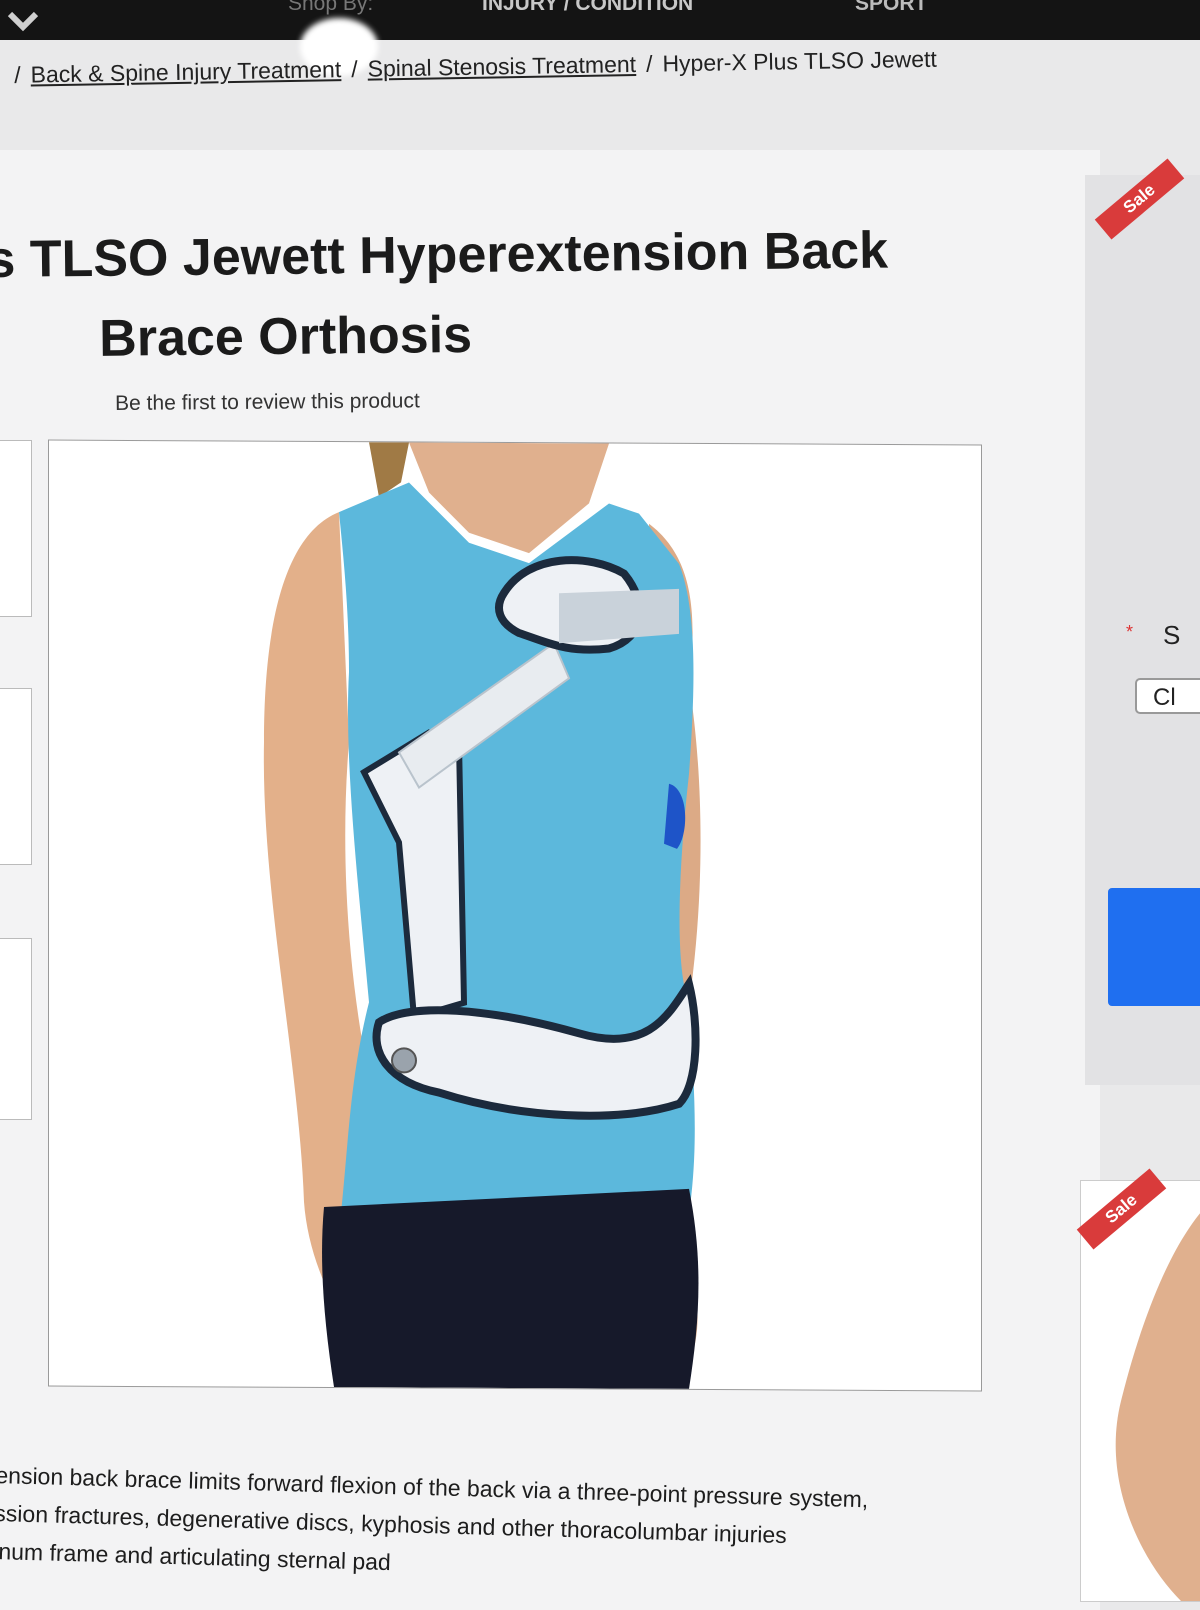 The width and height of the screenshot is (1200, 1610). I want to click on shop-by-label: Shop By:, so click(331, 7).